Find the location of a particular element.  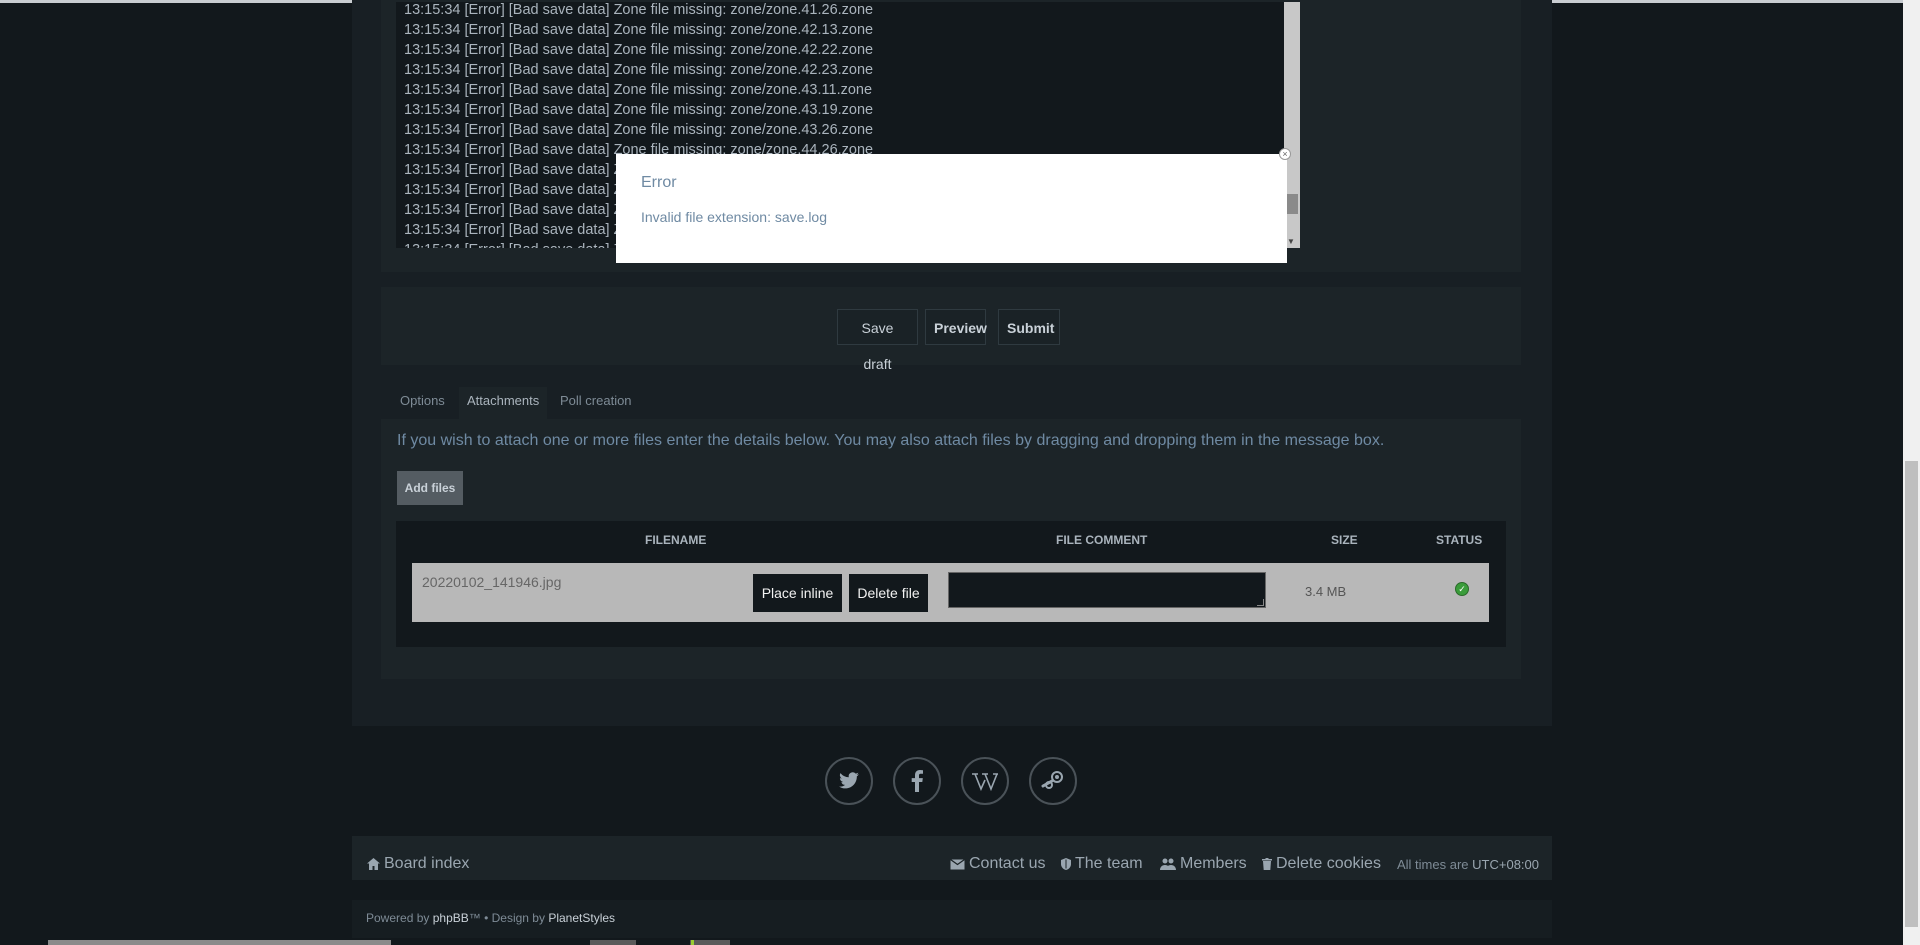

facebook-icon is located at coordinates (917, 781).